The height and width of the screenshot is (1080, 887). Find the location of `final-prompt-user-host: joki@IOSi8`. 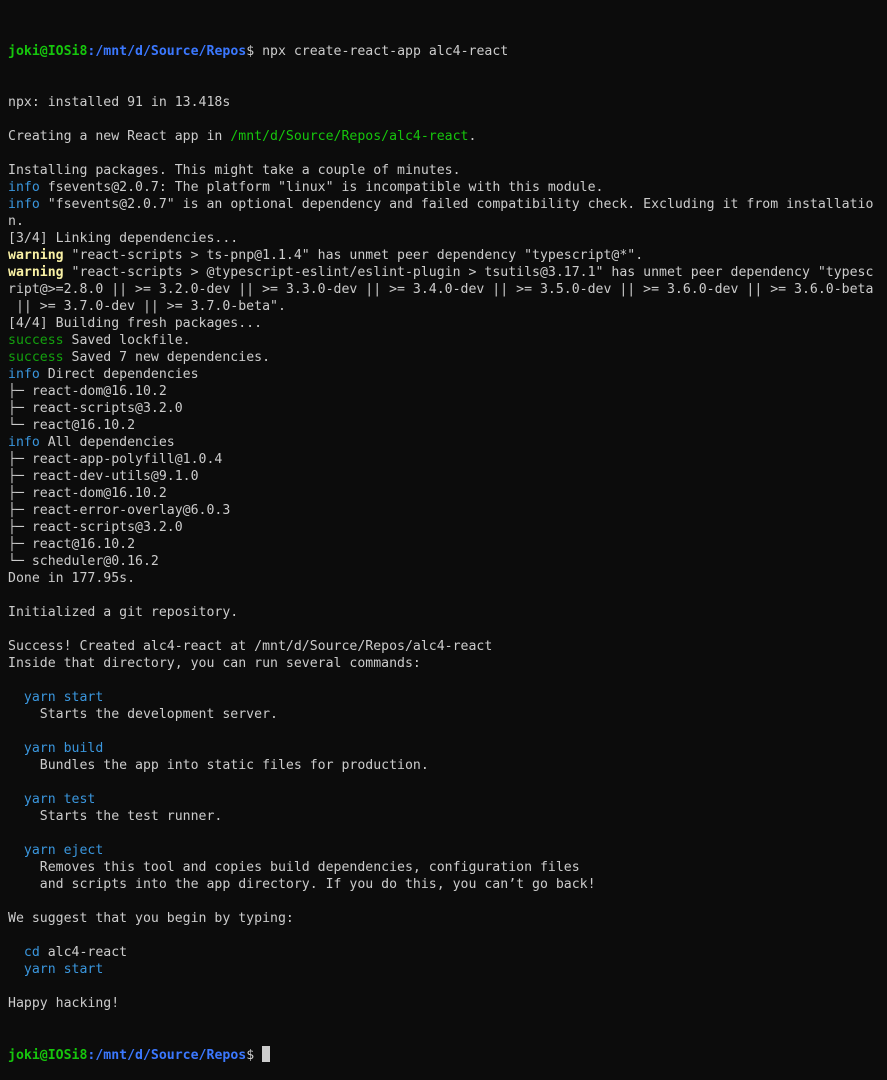

final-prompt-user-host: joki@IOSi8 is located at coordinates (48, 1055).